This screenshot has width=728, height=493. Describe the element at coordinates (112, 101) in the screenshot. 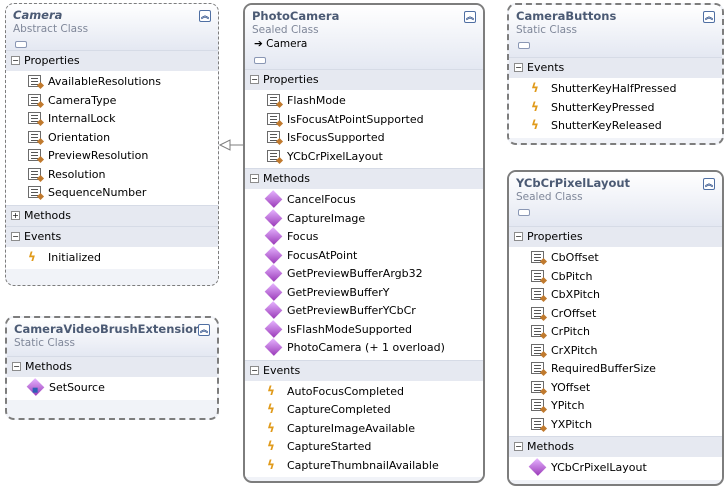

I see `list-item: CameraType` at that location.